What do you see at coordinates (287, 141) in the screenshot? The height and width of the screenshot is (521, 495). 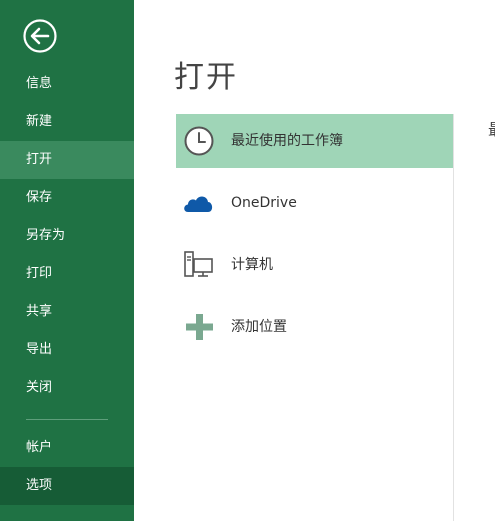 I see `location-label: 最近使用的工作簿` at bounding box center [287, 141].